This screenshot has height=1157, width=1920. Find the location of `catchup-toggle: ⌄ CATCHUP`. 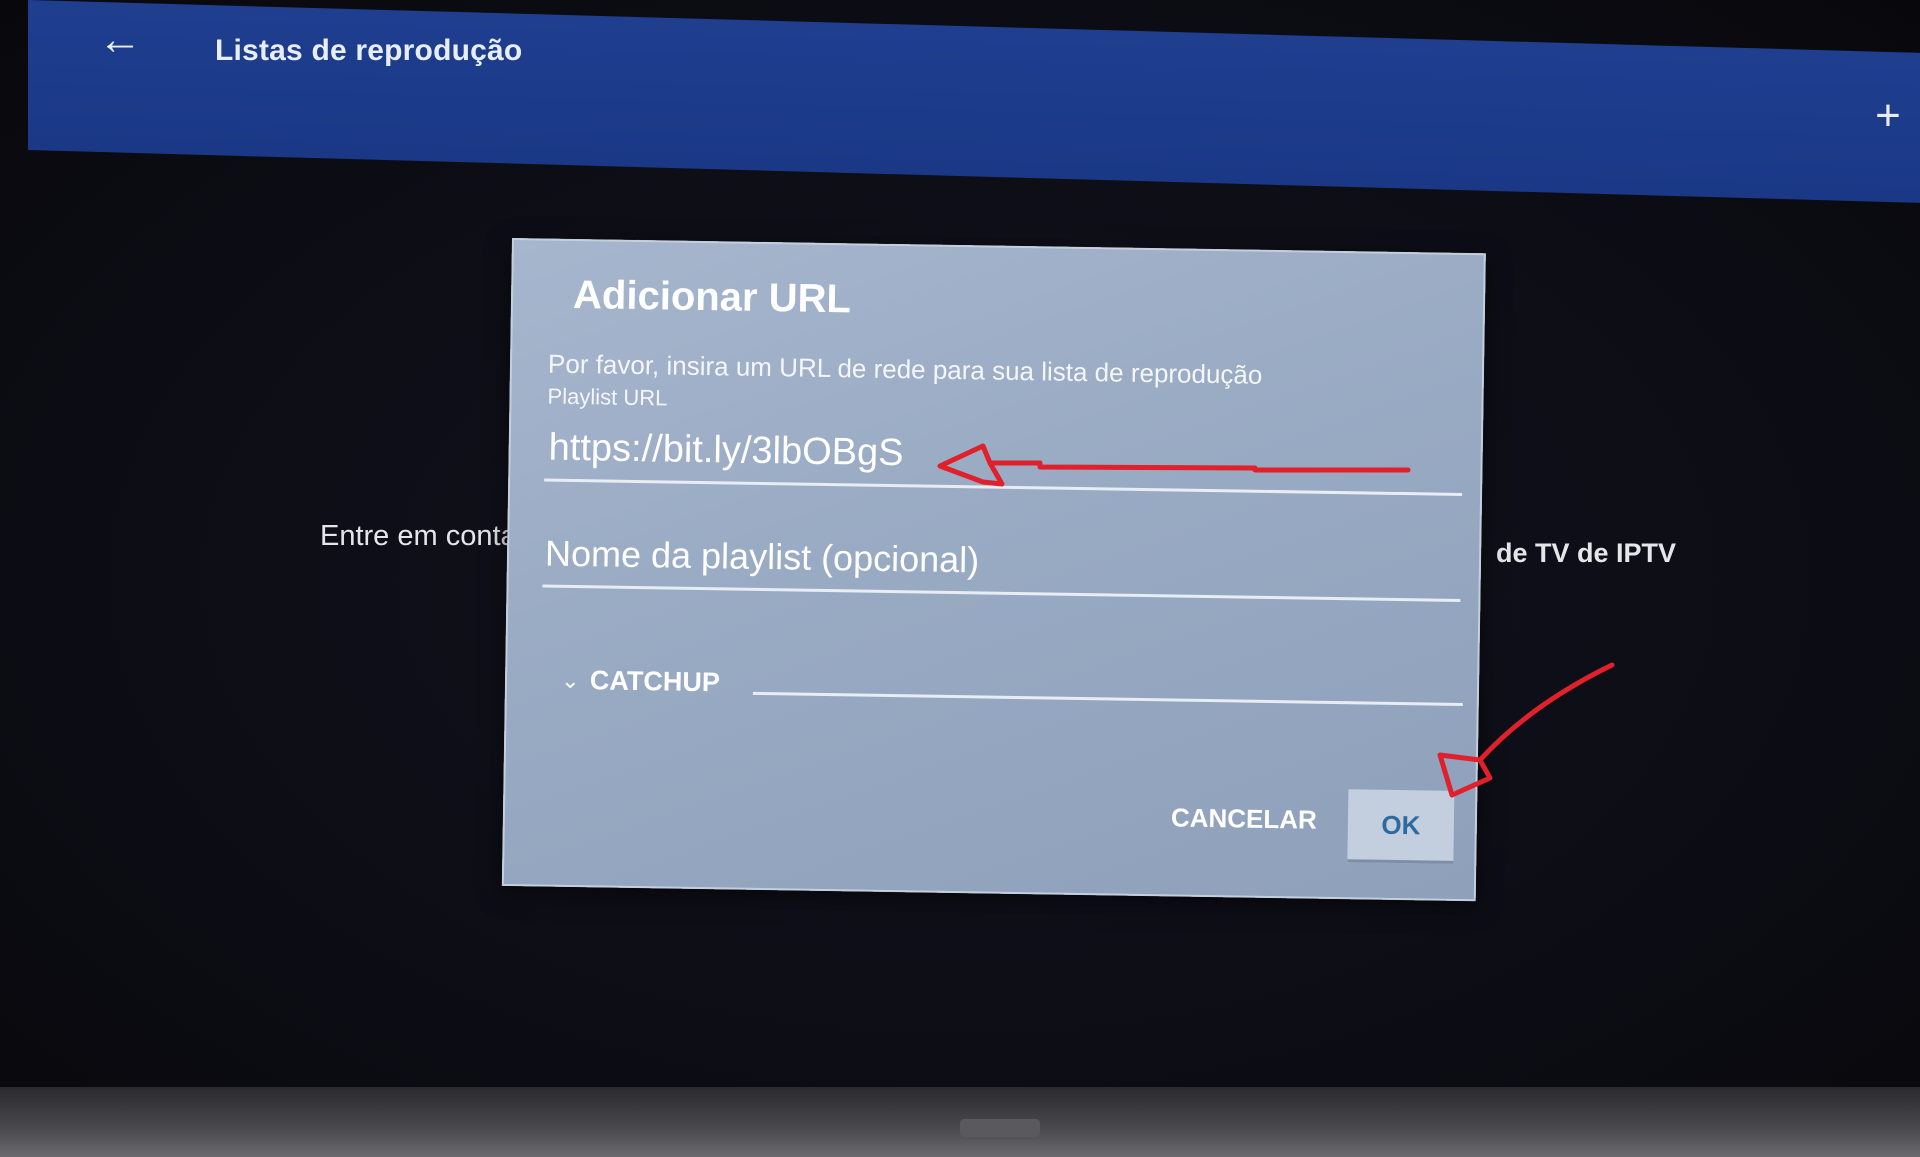

catchup-toggle: ⌄ CATCHUP is located at coordinates (640, 686).